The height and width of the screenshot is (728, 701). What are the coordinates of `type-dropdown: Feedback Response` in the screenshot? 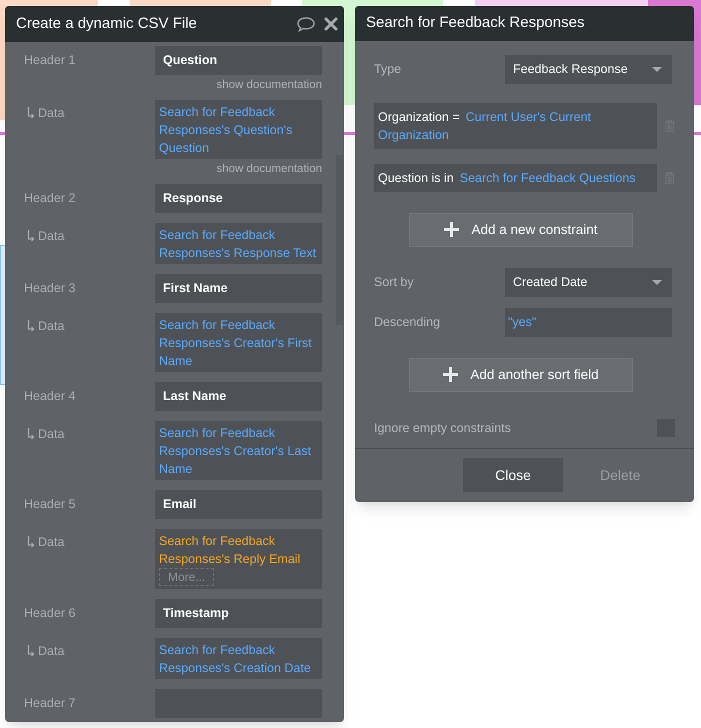 It's located at (588, 69).